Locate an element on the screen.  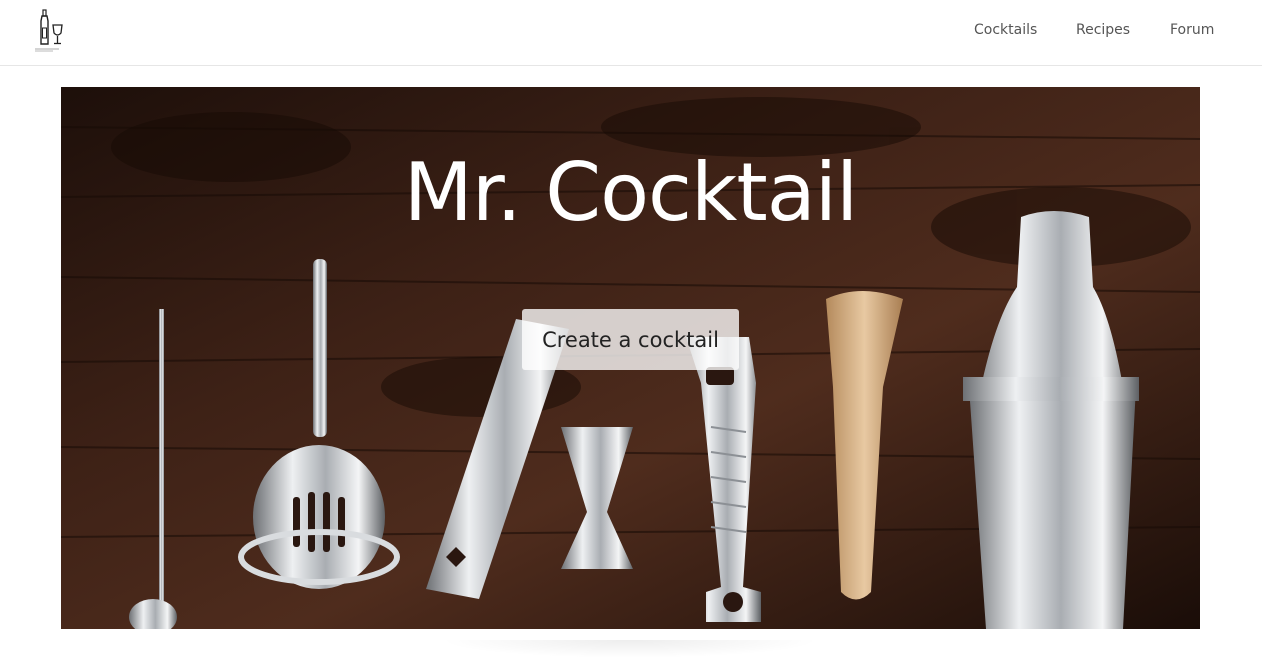
hero-title: Mr. Cocktail is located at coordinates (630, 192).